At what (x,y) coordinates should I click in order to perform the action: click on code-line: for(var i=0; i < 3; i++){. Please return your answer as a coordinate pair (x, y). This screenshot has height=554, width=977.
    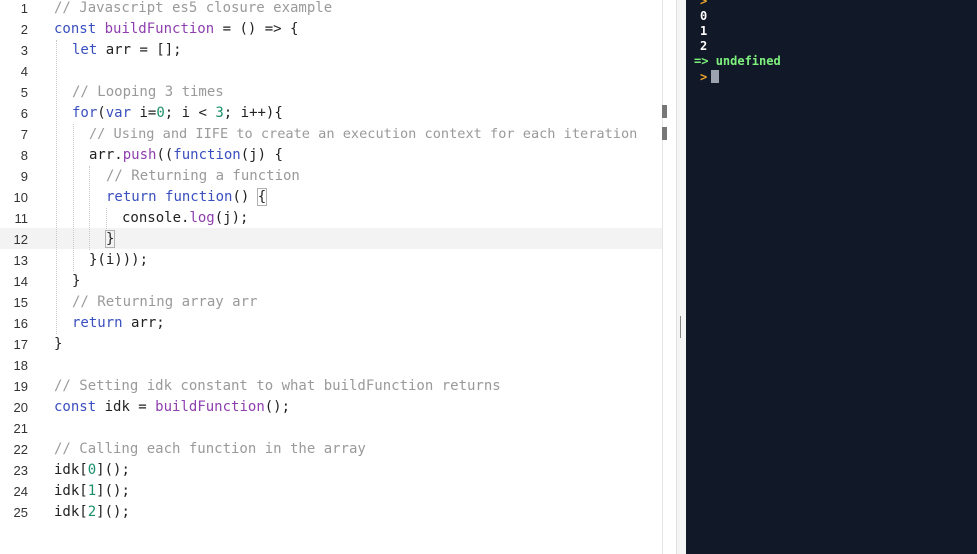
    Looking at the image, I should click on (177, 113).